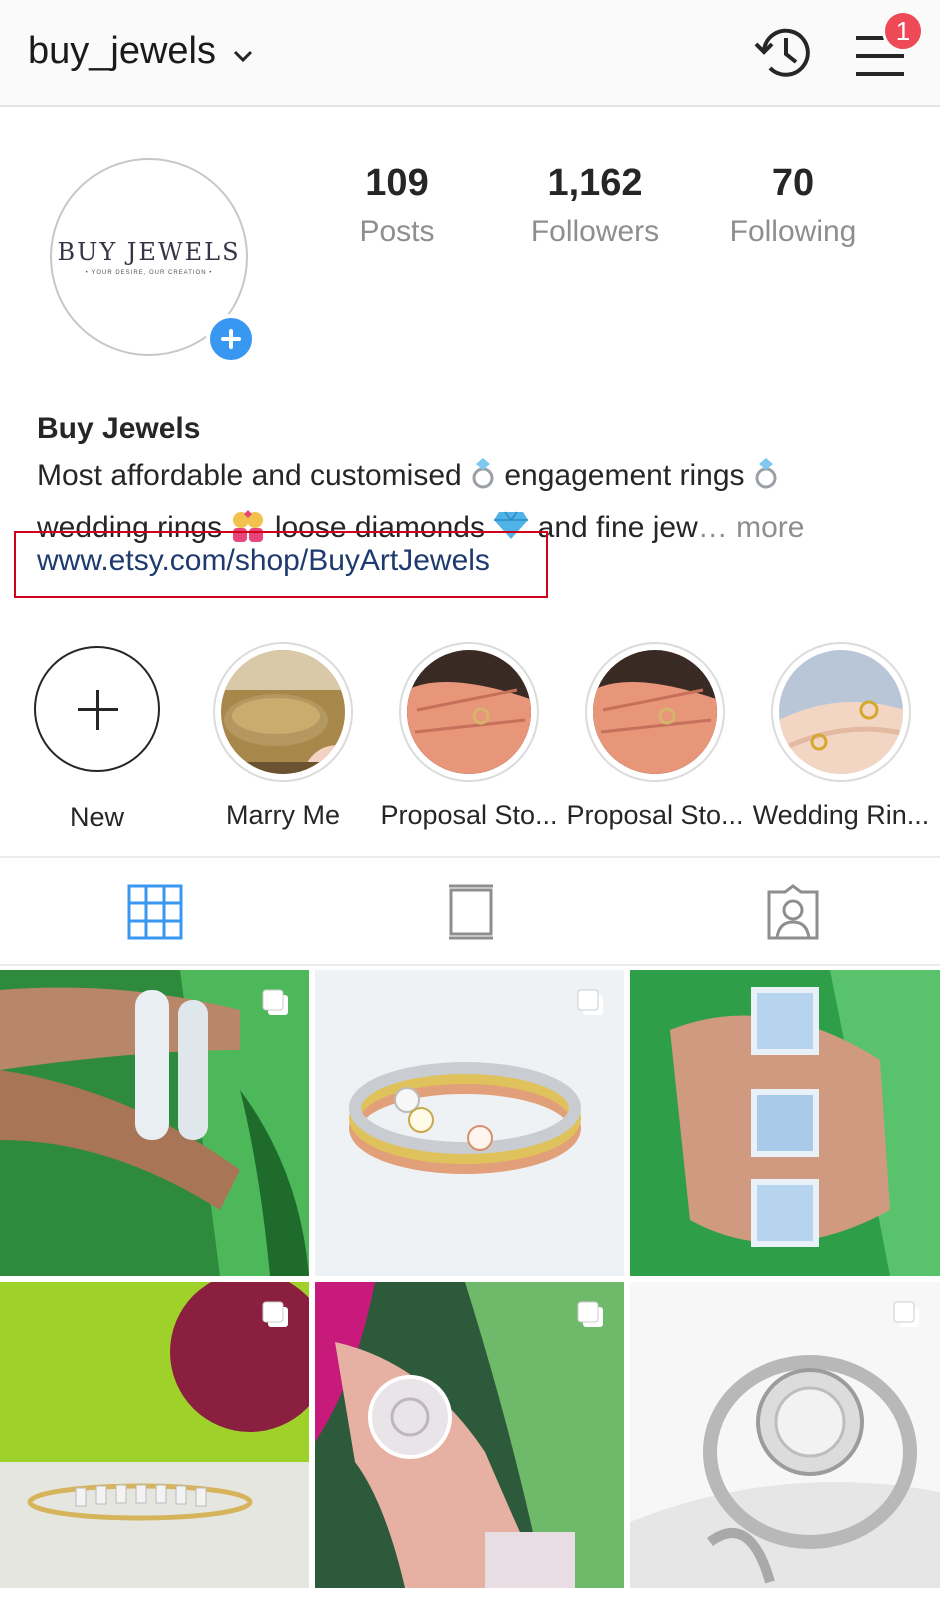  What do you see at coordinates (231, 339) in the screenshot?
I see `add-story-icon` at bounding box center [231, 339].